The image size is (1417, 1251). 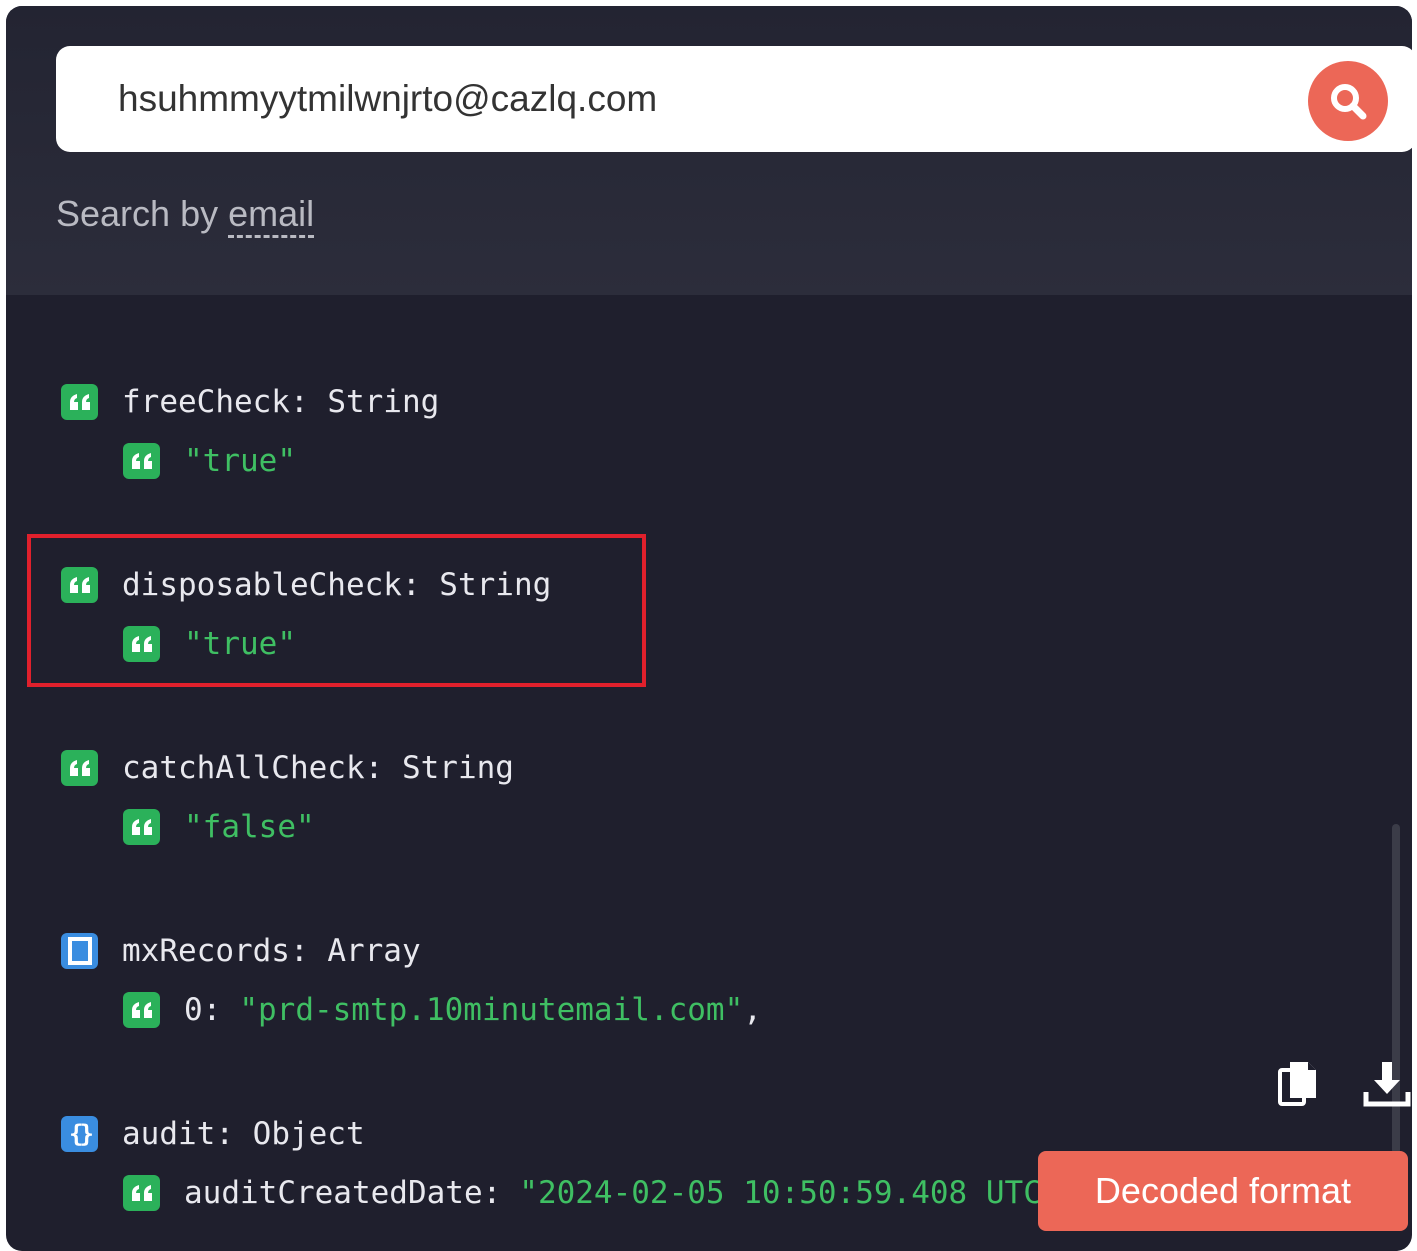 What do you see at coordinates (271, 215) in the screenshot?
I see `search-hint-type: email` at bounding box center [271, 215].